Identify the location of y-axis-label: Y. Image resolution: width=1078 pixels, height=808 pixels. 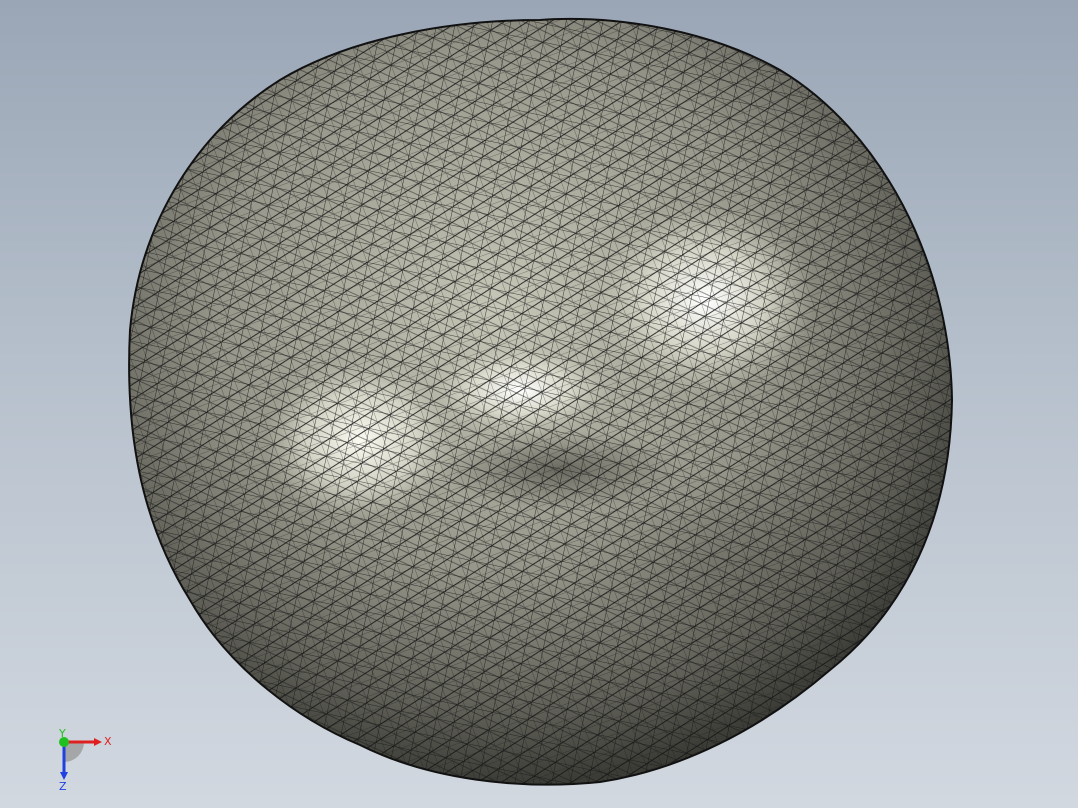
(62, 734).